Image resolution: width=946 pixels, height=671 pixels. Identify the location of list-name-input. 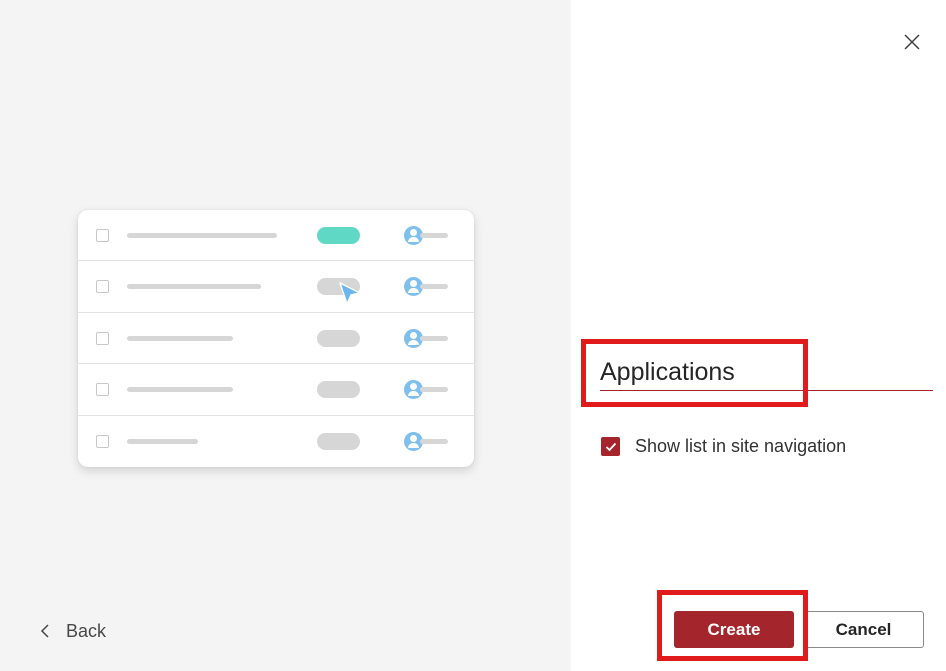
(766, 373).